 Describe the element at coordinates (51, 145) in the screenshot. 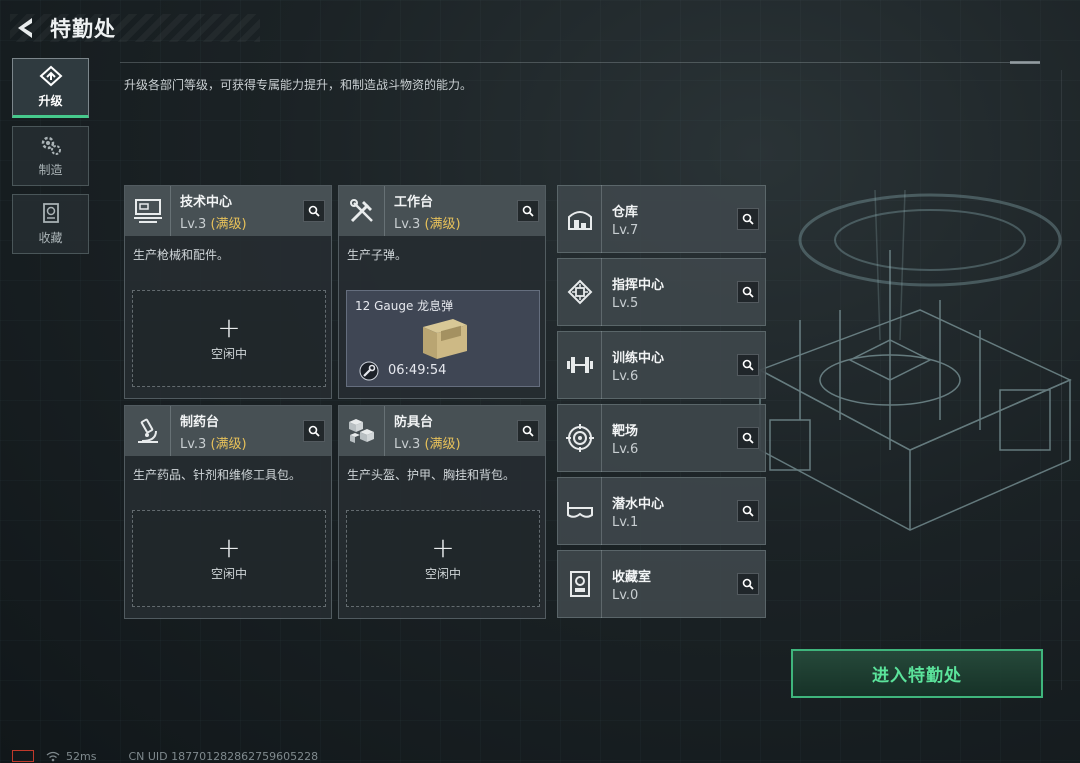

I see `gears-icon` at that location.